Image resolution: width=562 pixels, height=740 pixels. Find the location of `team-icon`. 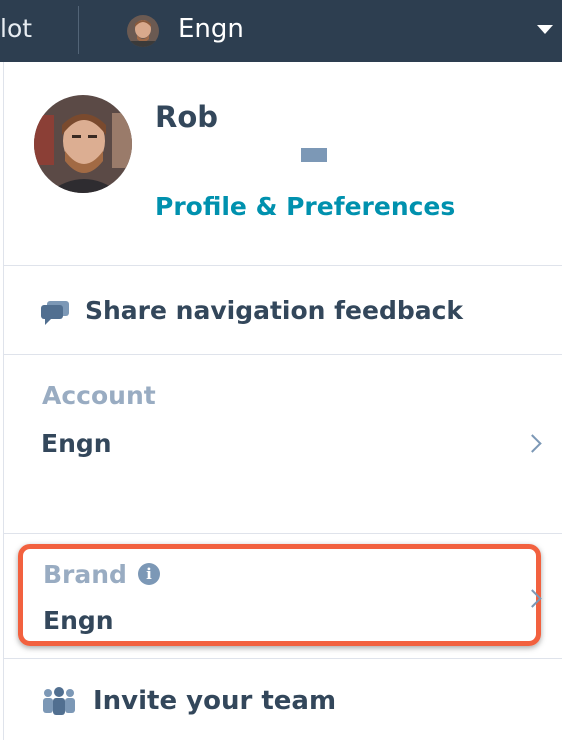

team-icon is located at coordinates (59, 701).